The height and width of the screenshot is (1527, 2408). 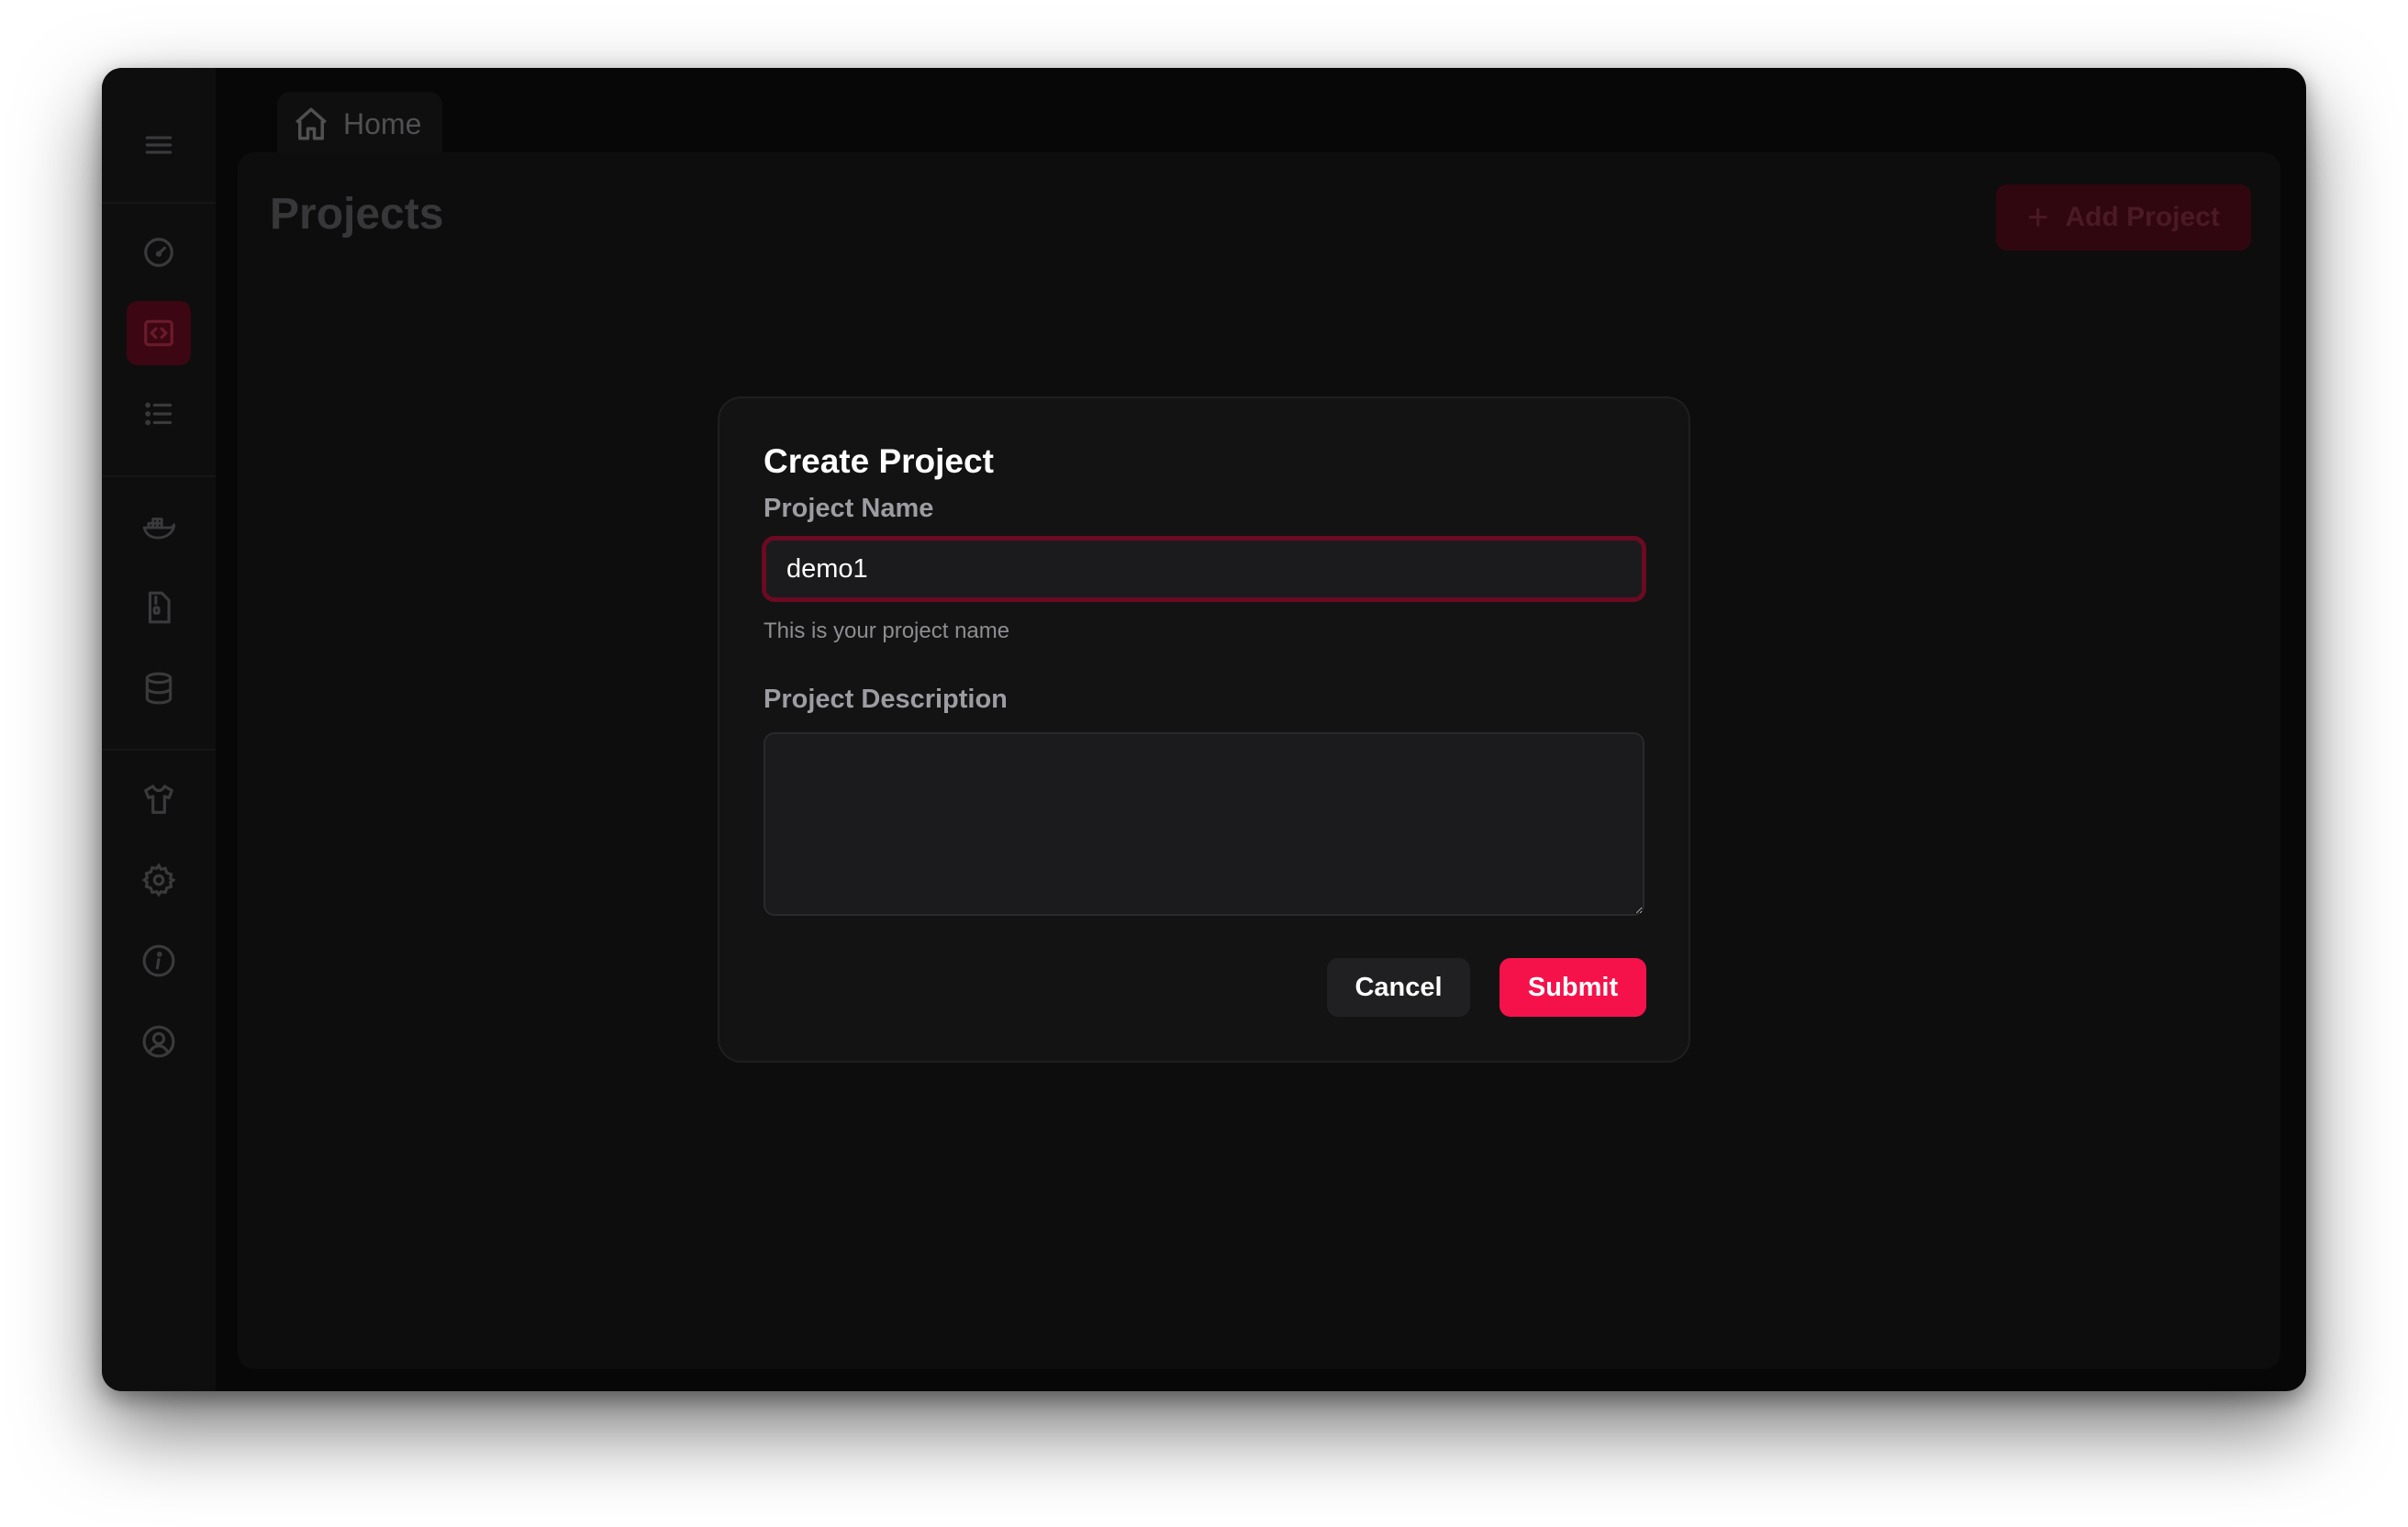 I want to click on sidebar-item-database, so click(x=159, y=688).